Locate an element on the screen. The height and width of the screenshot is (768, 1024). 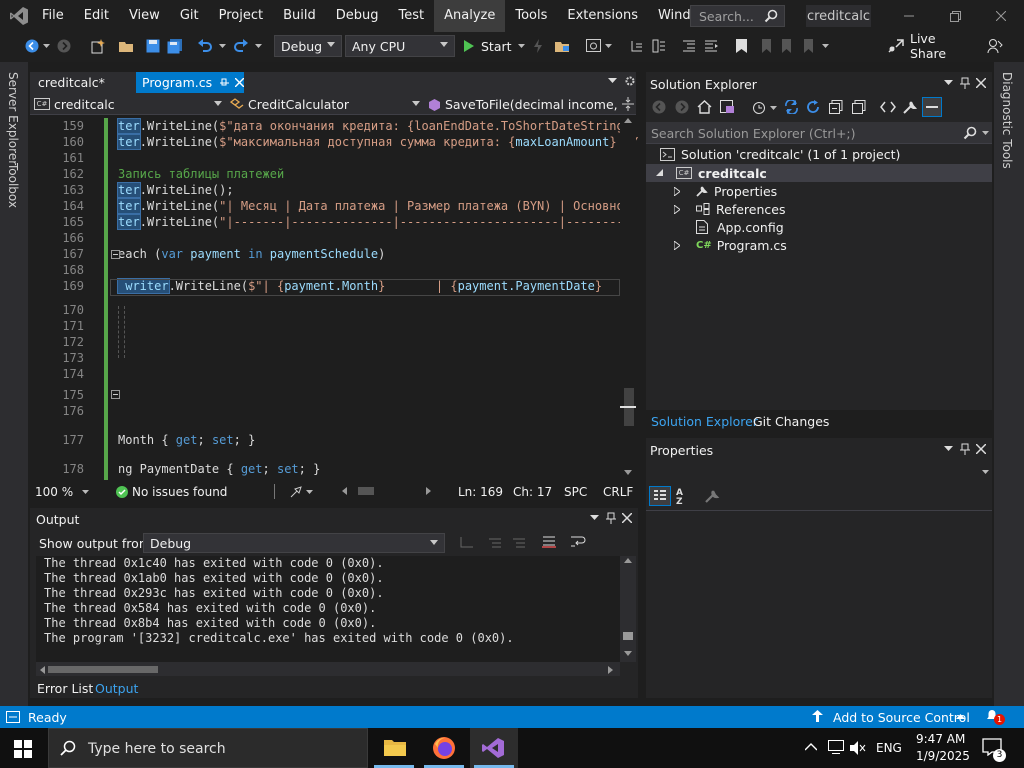
output-scroll-right-icon is located at coordinates (610, 670).